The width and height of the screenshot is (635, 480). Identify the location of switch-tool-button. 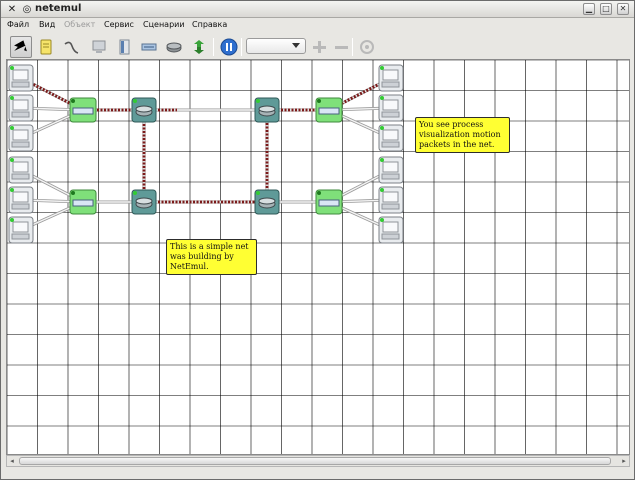
(199, 47).